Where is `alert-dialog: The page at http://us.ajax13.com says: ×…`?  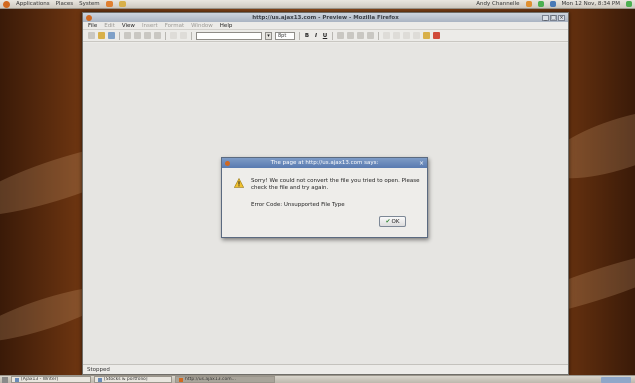 alert-dialog: The page at http://us.ajax13.com says: ×… is located at coordinates (324, 197).